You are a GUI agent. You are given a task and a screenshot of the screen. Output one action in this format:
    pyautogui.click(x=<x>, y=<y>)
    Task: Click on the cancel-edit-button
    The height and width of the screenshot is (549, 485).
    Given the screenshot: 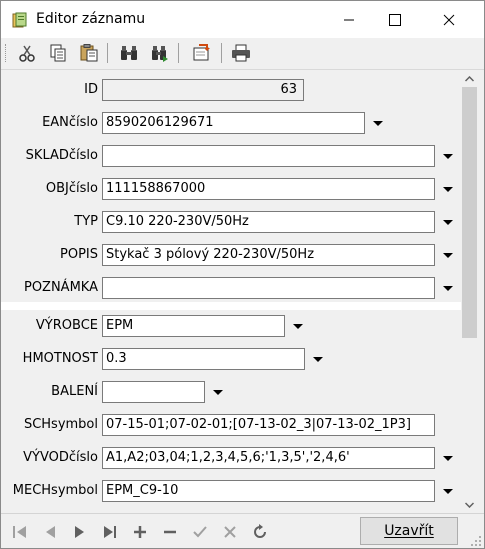 What is the action you would take?
    pyautogui.click(x=230, y=532)
    